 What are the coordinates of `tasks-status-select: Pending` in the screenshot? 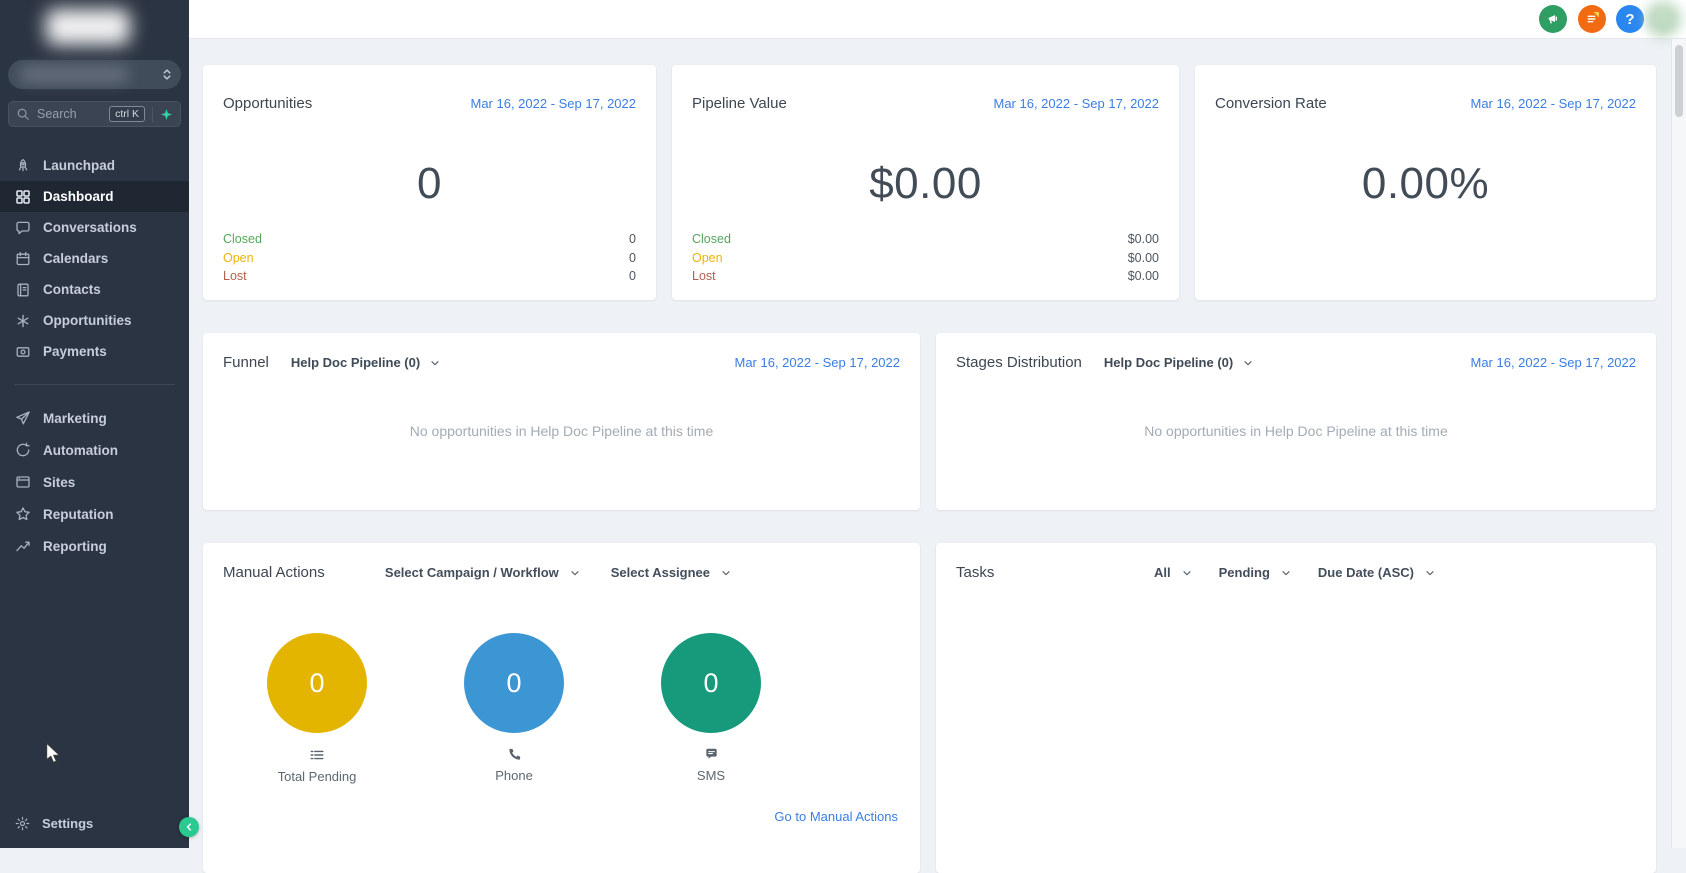 It's located at (1255, 572).